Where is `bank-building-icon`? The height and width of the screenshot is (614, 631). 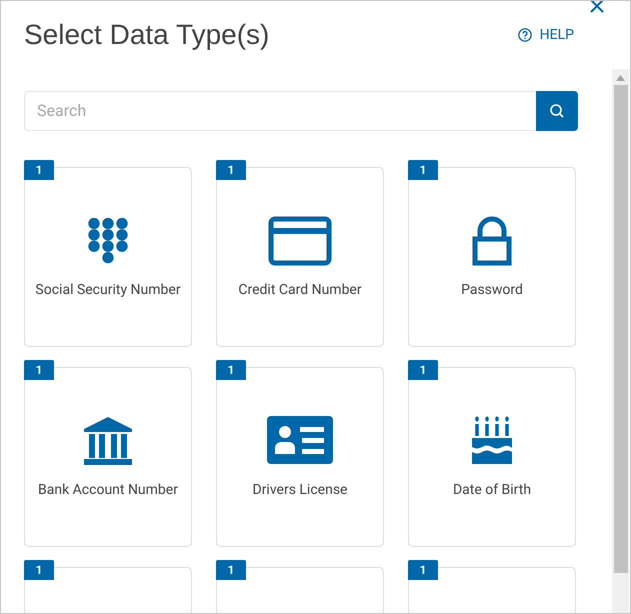 bank-building-icon is located at coordinates (108, 441).